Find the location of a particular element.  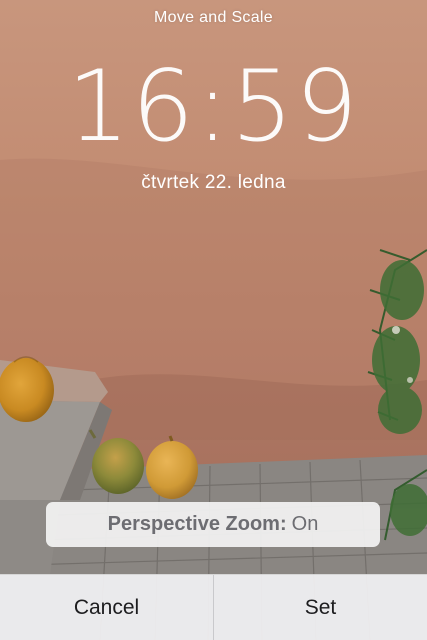

screen-title: Move and Scale is located at coordinates (213, 17).